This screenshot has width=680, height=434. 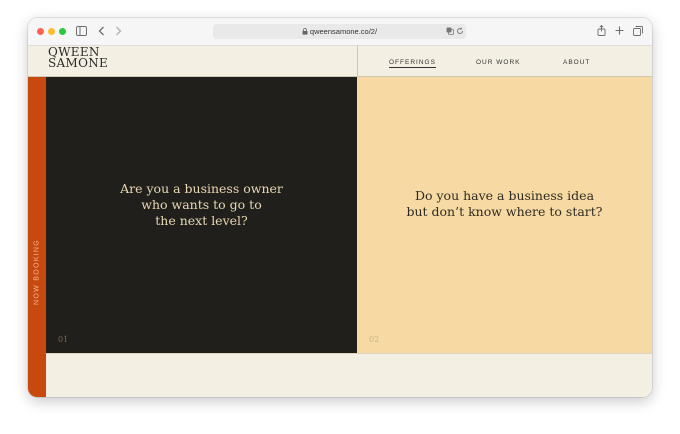 I want to click on header-divider, so click(x=357, y=61).